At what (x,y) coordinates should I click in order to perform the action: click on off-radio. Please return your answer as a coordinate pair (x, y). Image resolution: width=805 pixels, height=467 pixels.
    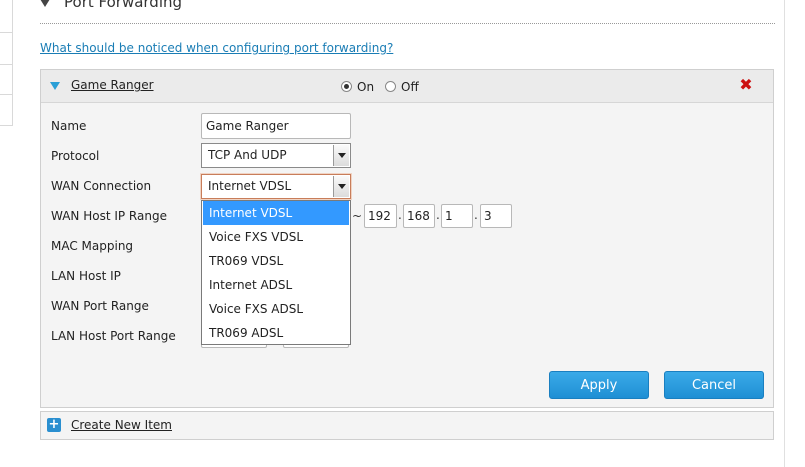
    Looking at the image, I should click on (390, 86).